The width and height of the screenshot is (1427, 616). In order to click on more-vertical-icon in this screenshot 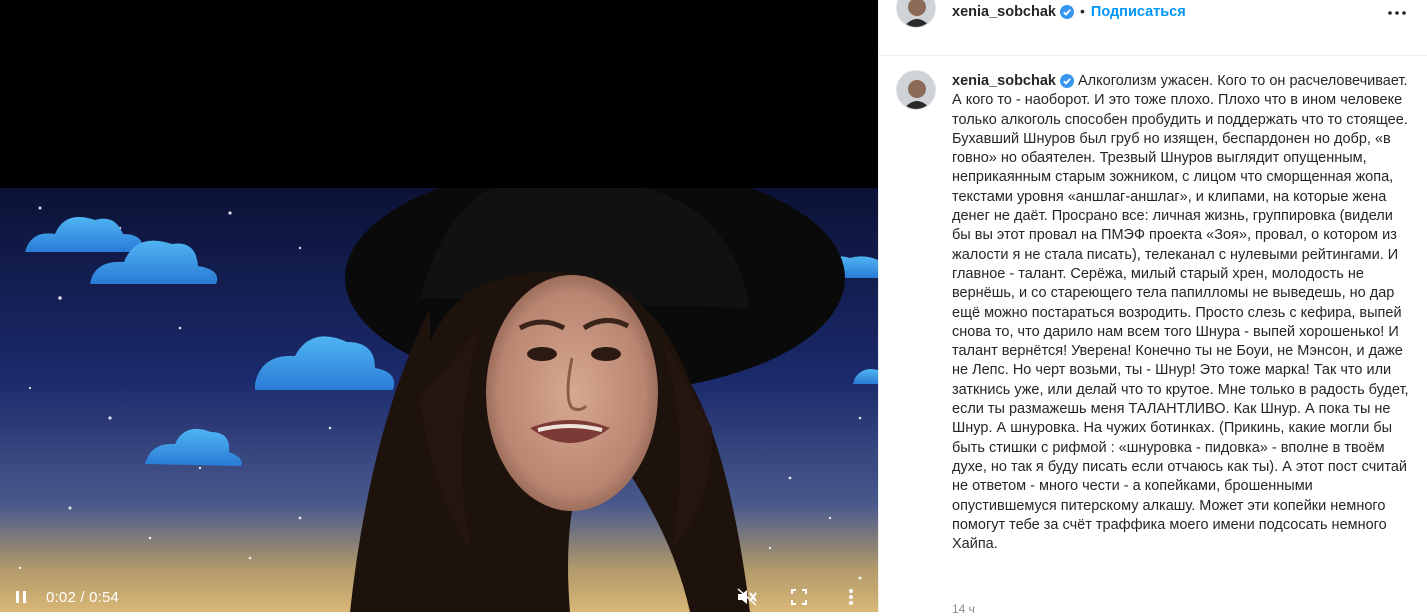, I will do `click(851, 597)`.